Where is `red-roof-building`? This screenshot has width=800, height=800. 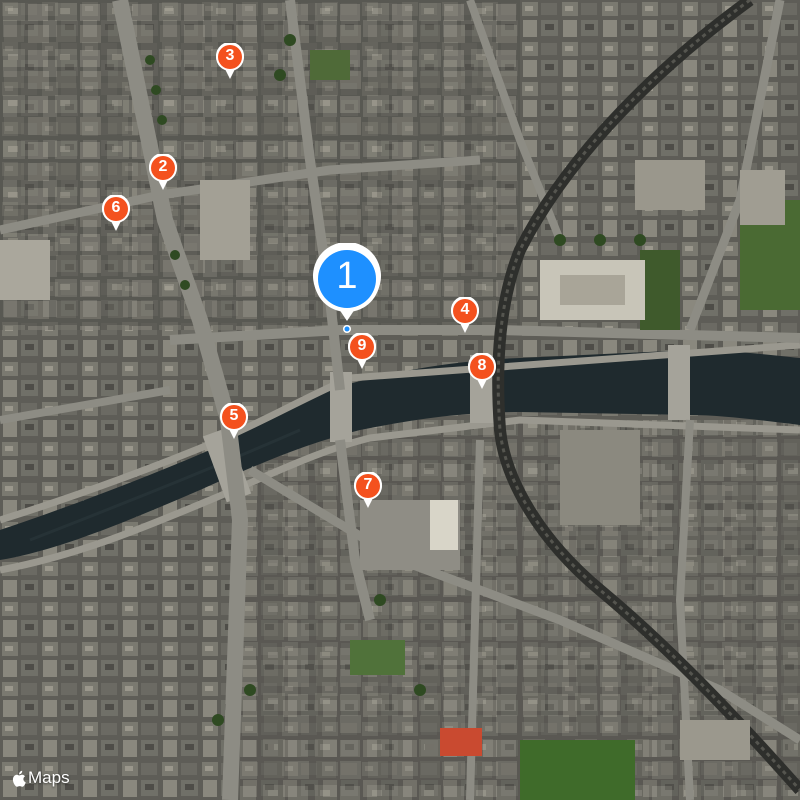
red-roof-building is located at coordinates (461, 742).